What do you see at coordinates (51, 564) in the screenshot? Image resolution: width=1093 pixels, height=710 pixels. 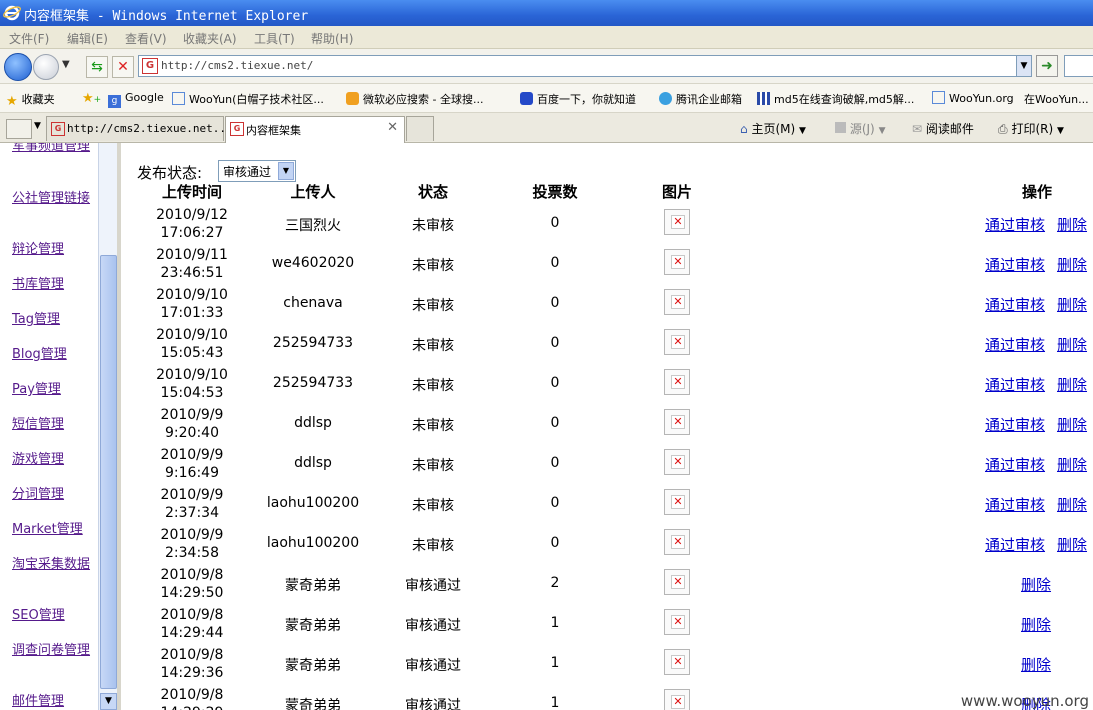 I see `sidebar-item-taobao-data: 淘宝采集数据` at bounding box center [51, 564].